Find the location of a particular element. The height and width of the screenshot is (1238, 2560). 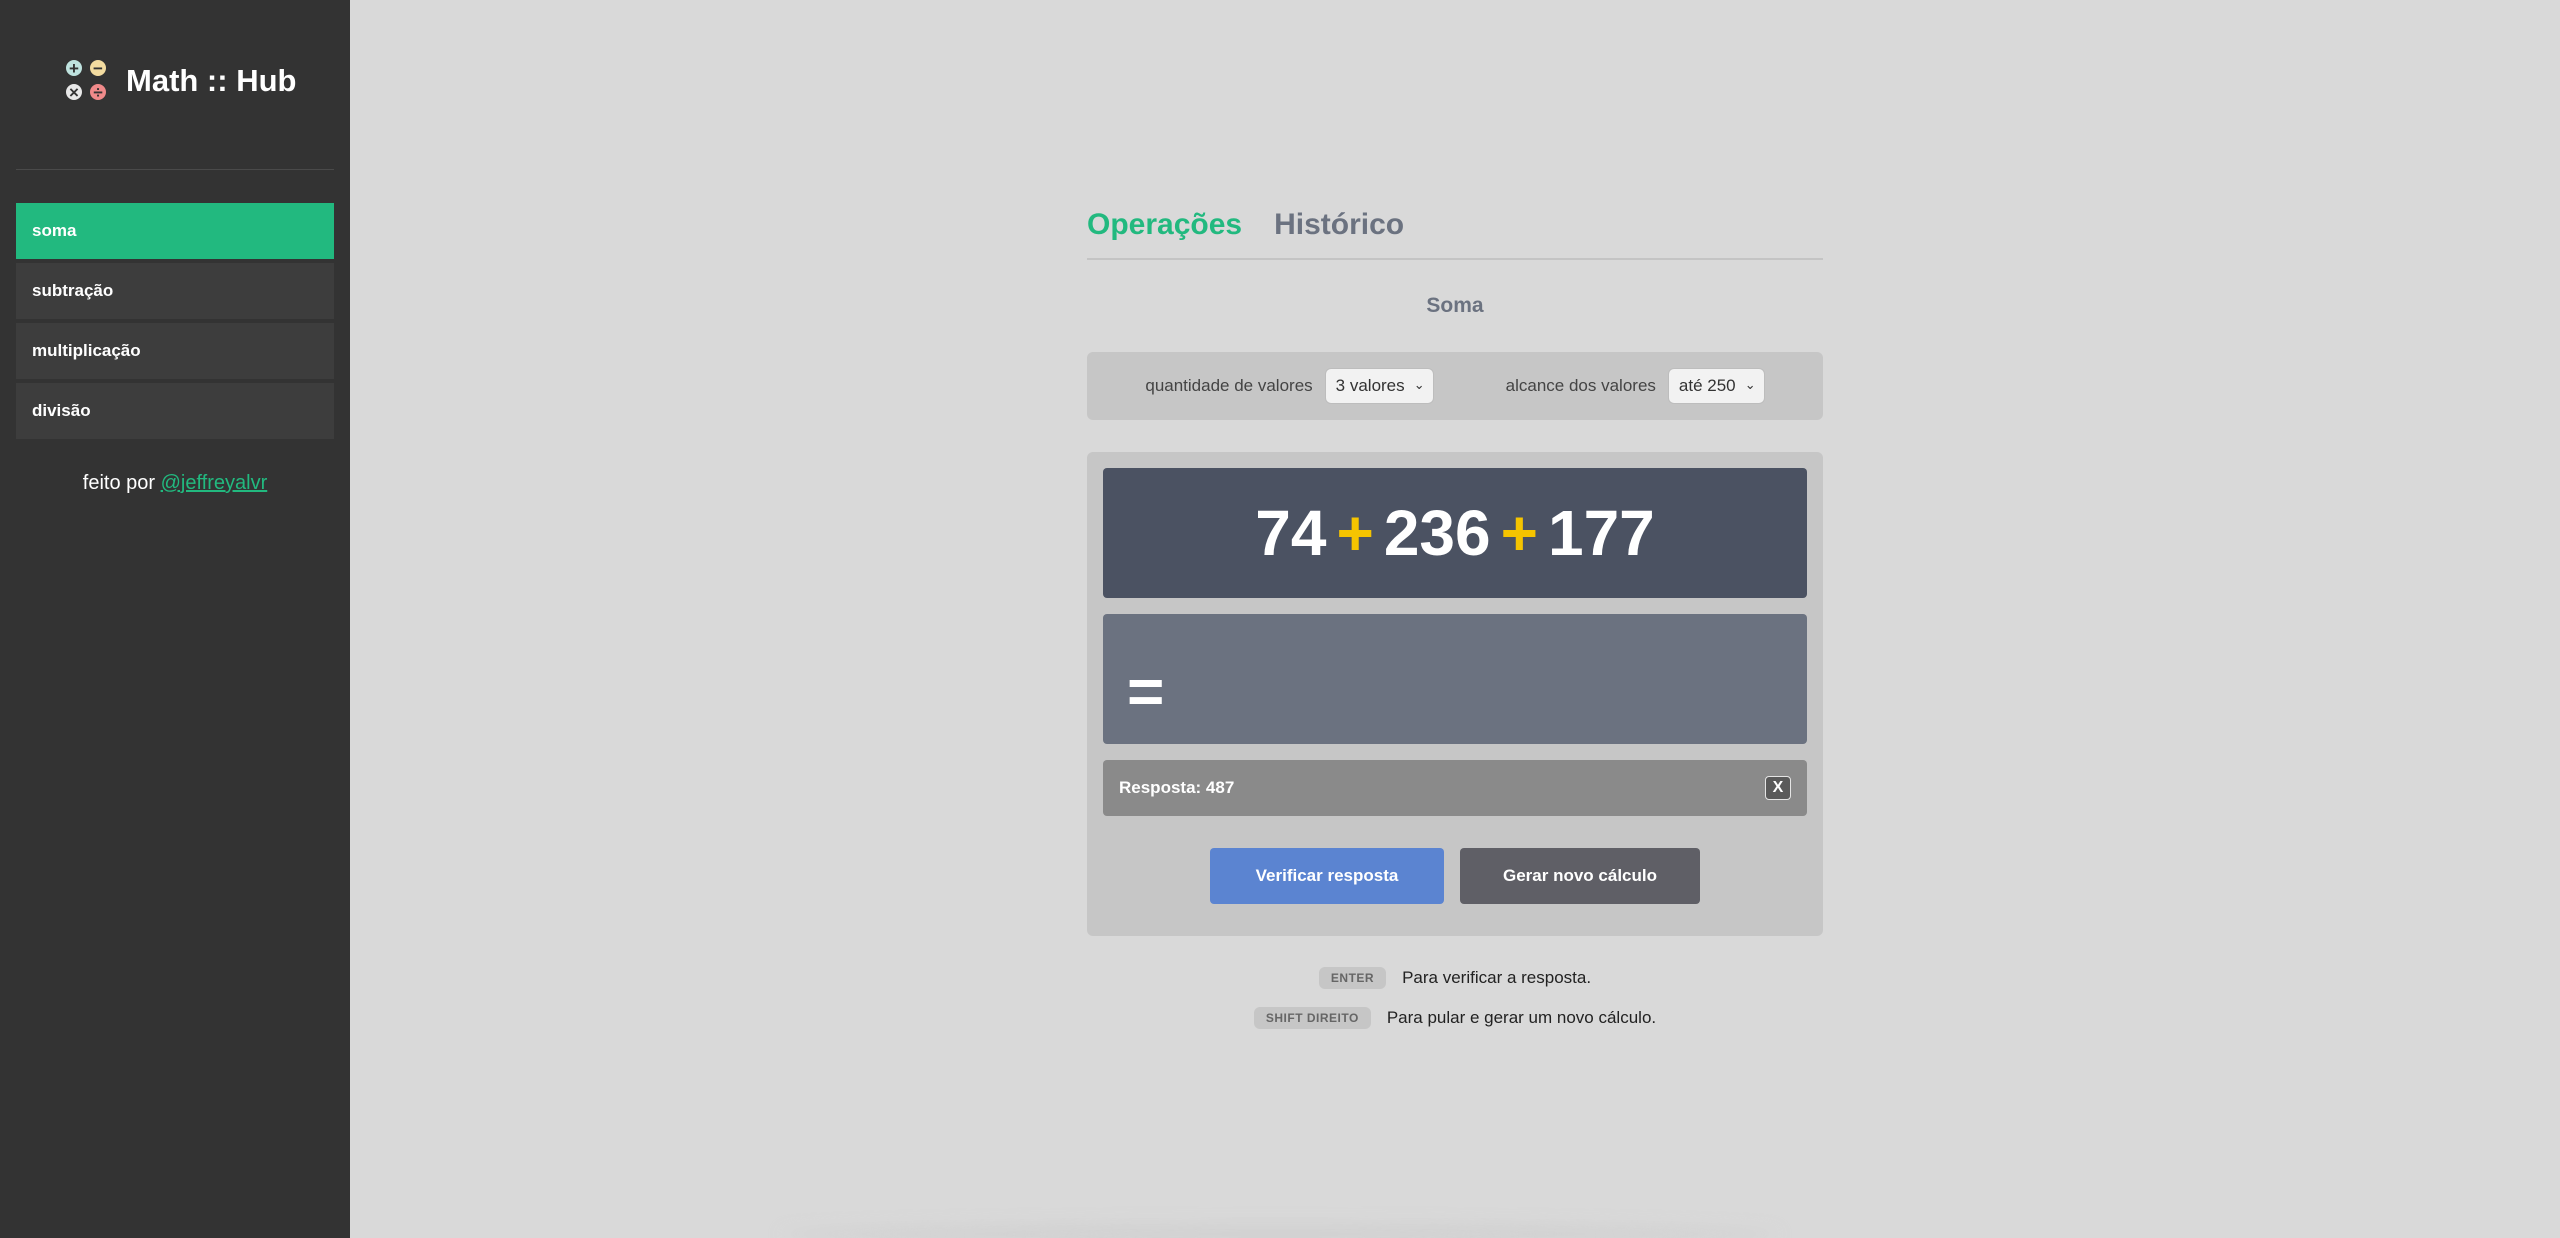

hint-enter: ENTER Para verificar a resposta. is located at coordinates (1455, 978).